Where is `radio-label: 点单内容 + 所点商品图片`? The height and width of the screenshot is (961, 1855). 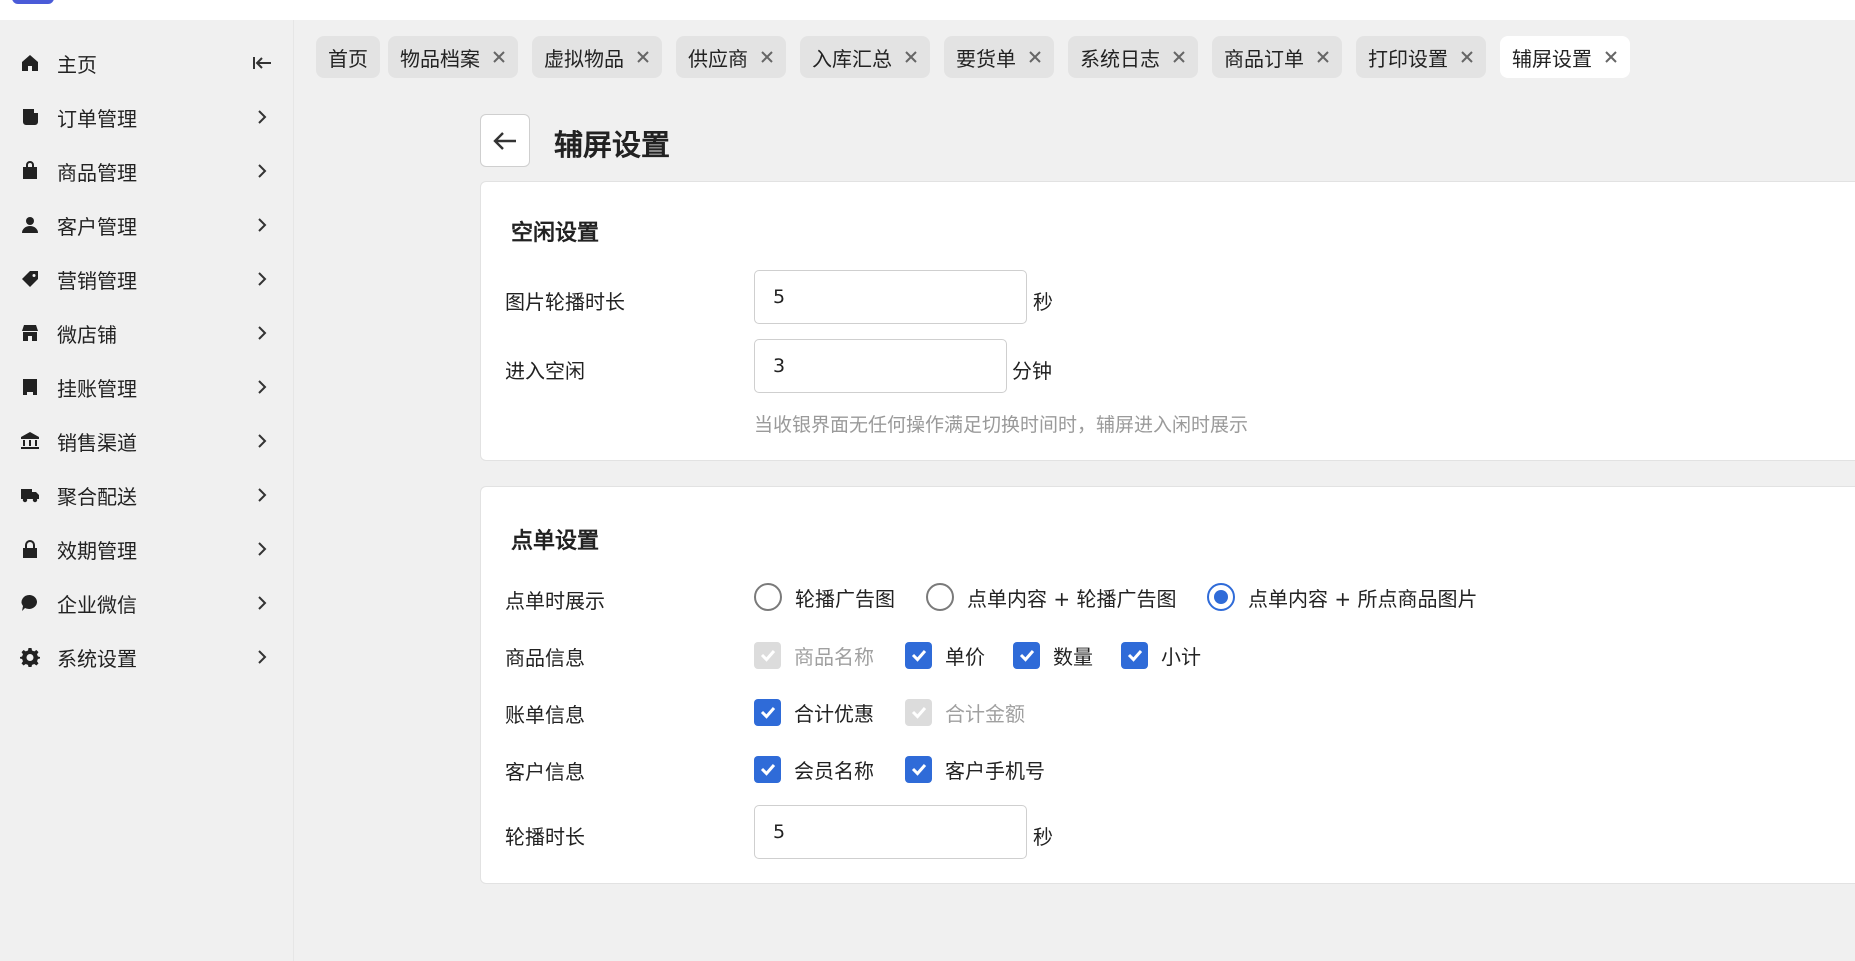 radio-label: 点单内容 + 所点商品图片 is located at coordinates (1363, 598).